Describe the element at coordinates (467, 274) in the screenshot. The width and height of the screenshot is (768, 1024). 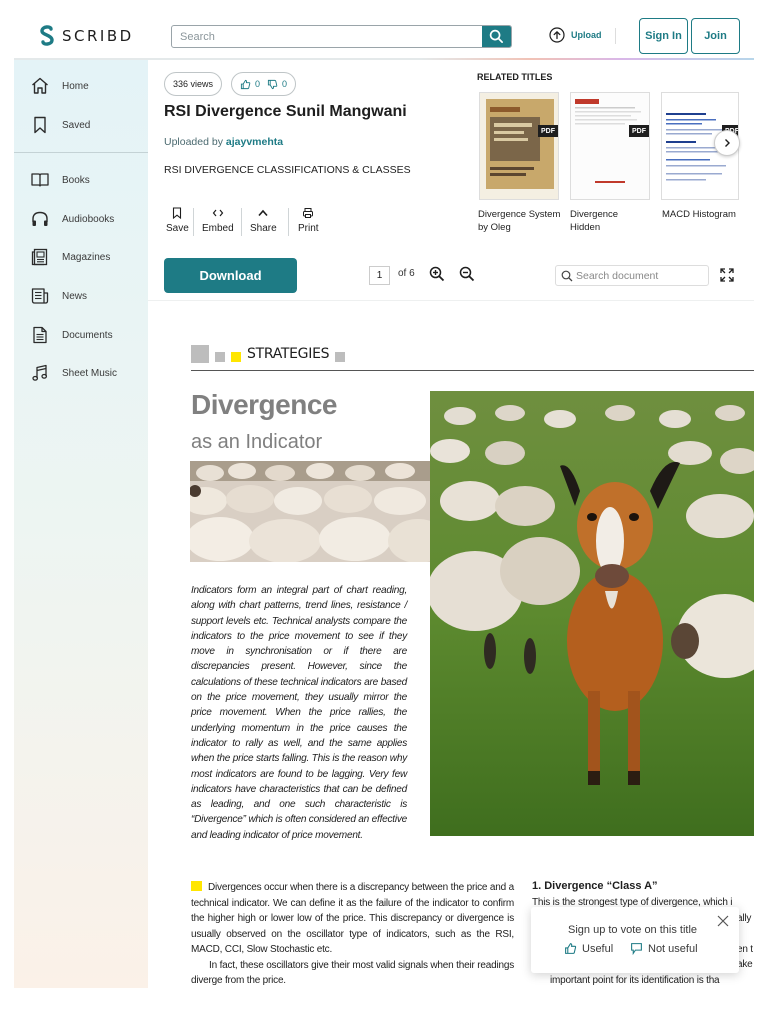
I see `zoom-out-icon` at that location.